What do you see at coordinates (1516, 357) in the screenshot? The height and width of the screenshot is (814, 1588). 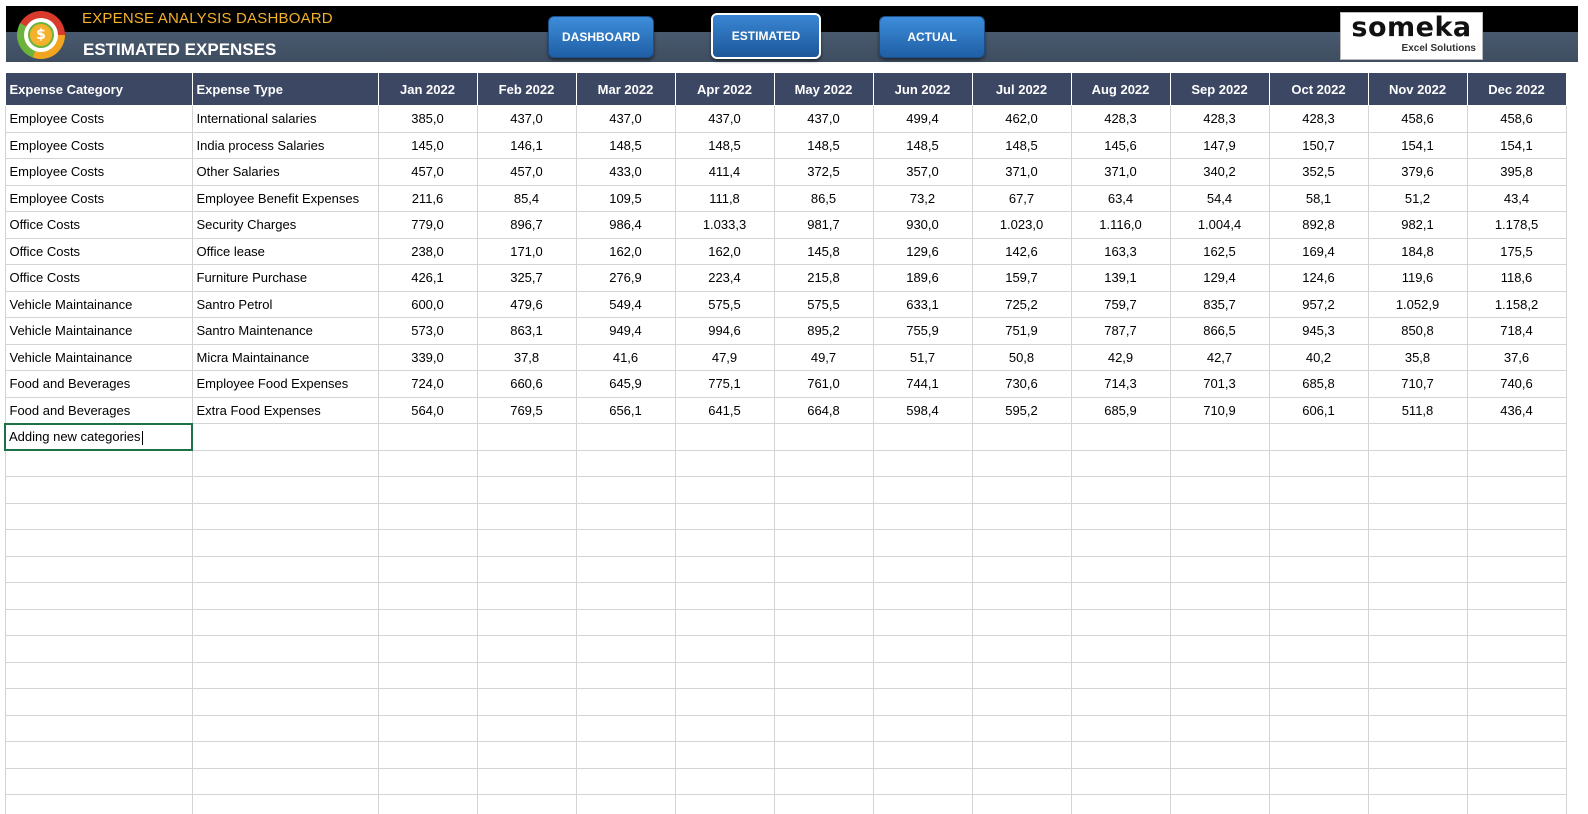 I see `table-cell: 37,6` at bounding box center [1516, 357].